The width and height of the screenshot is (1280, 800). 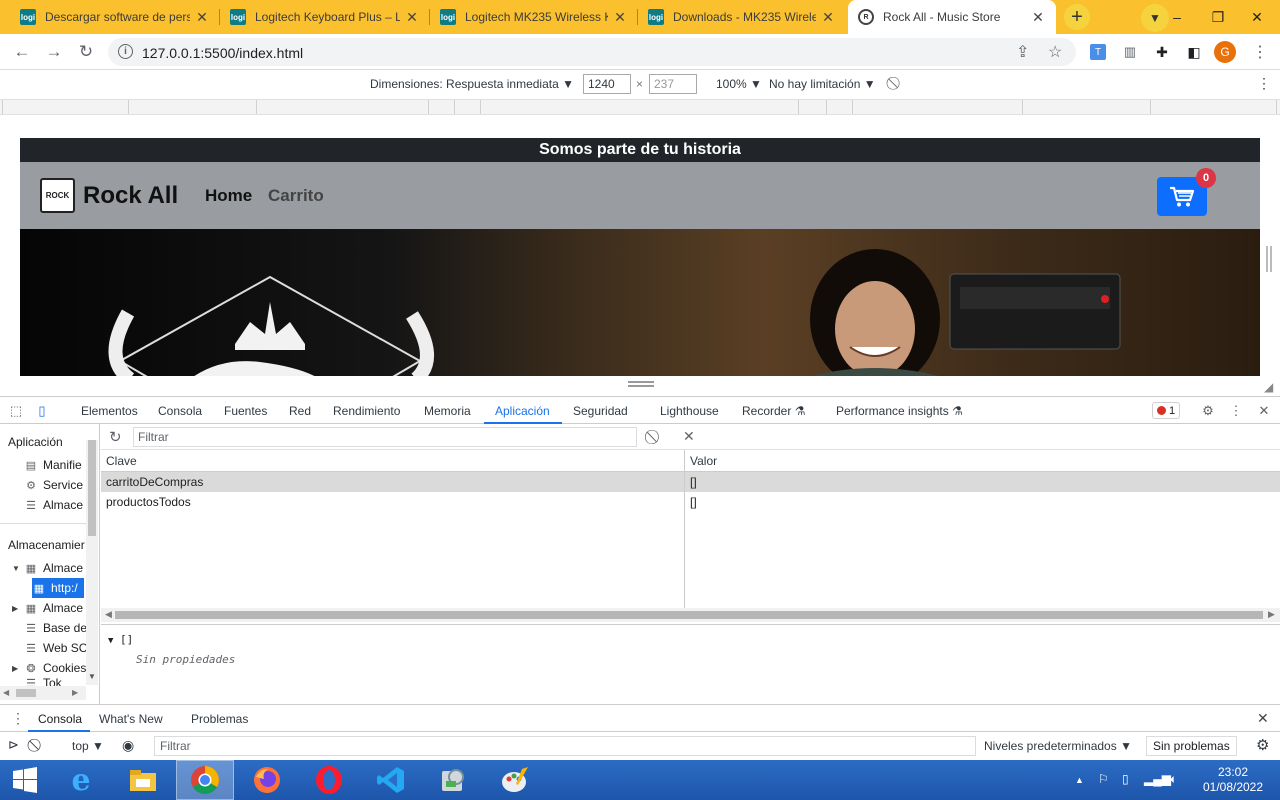 What do you see at coordinates (739, 84) in the screenshot?
I see `zoom-select: 100% ▼` at bounding box center [739, 84].